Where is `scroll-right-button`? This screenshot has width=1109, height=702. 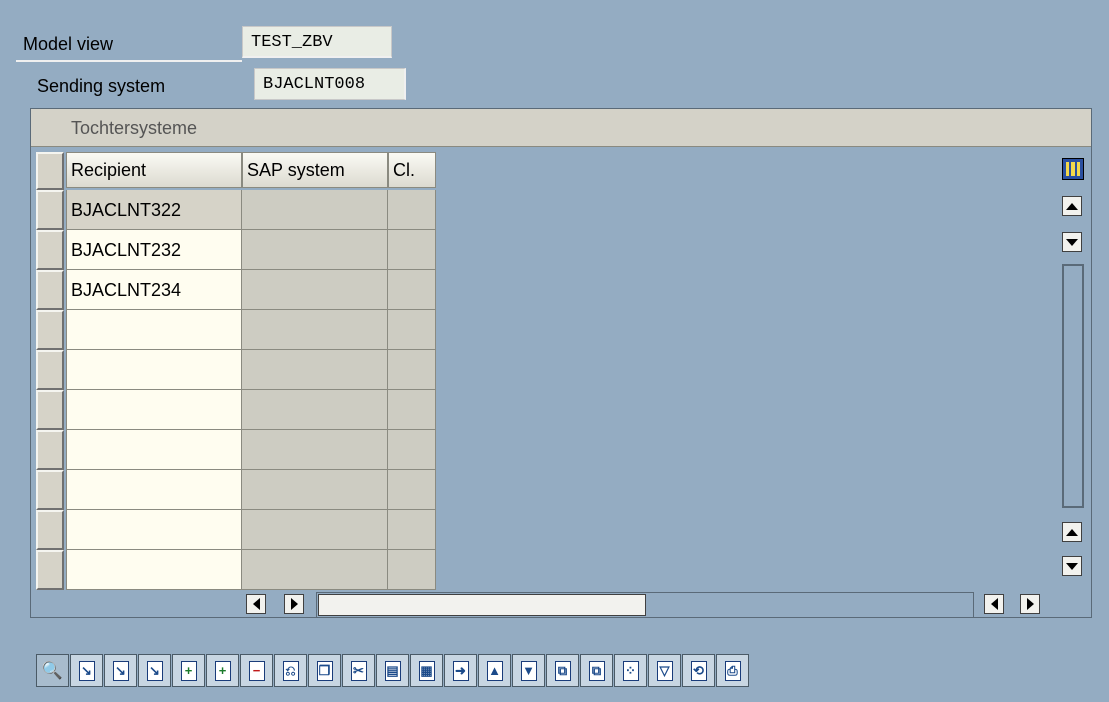
scroll-right-button is located at coordinates (294, 604).